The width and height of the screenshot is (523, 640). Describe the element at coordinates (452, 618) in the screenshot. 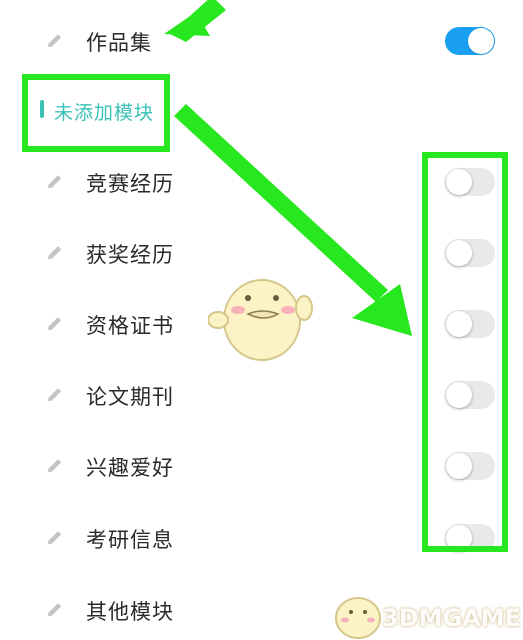

I see `watermark-text: 3DMGAME` at that location.